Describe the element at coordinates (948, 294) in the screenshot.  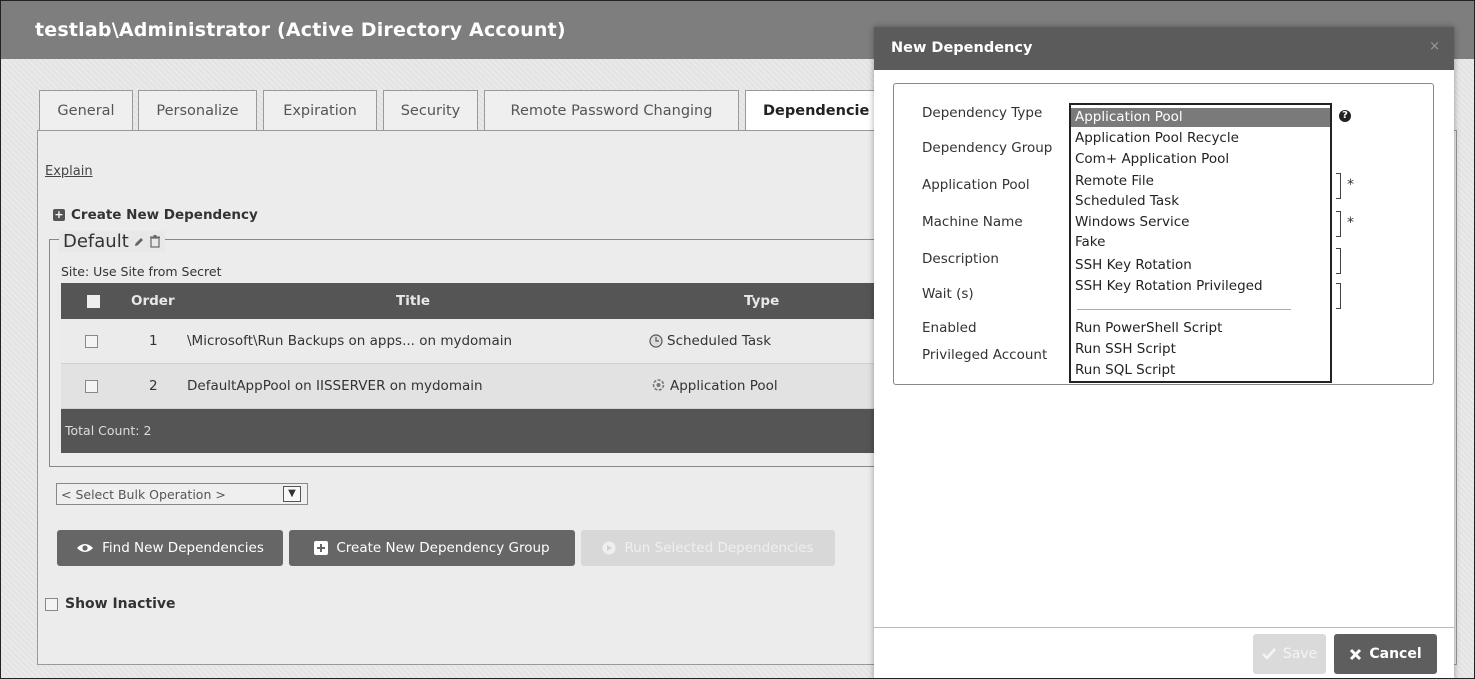
I see `label-wait: Wait (s)` at that location.